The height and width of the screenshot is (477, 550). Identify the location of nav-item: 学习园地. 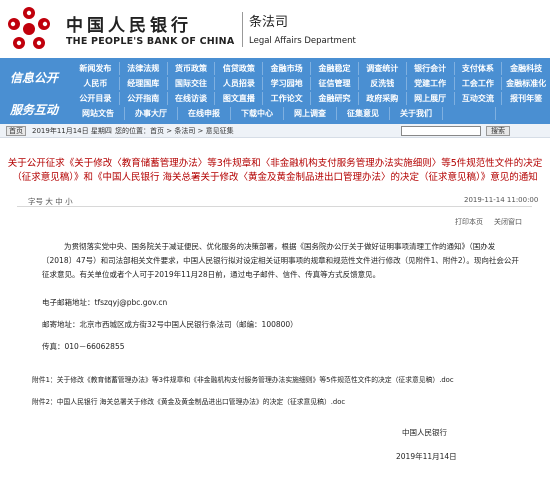
(287, 83).